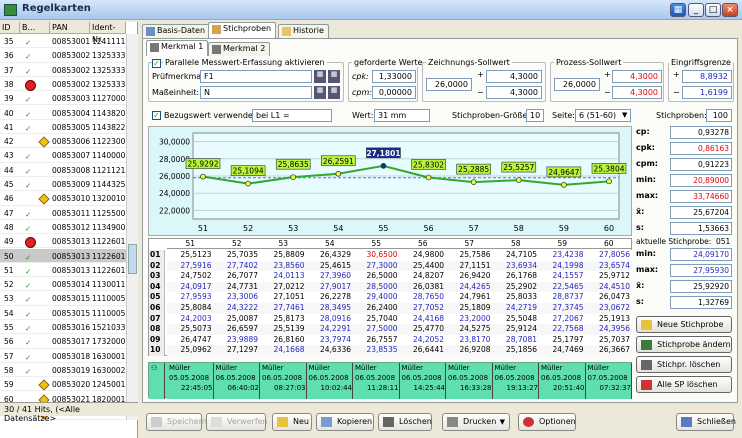 This screenshot has width=742, height=438. Describe the element at coordinates (469, 329) in the screenshot. I see `grid-cell: 24,5275` at that location.